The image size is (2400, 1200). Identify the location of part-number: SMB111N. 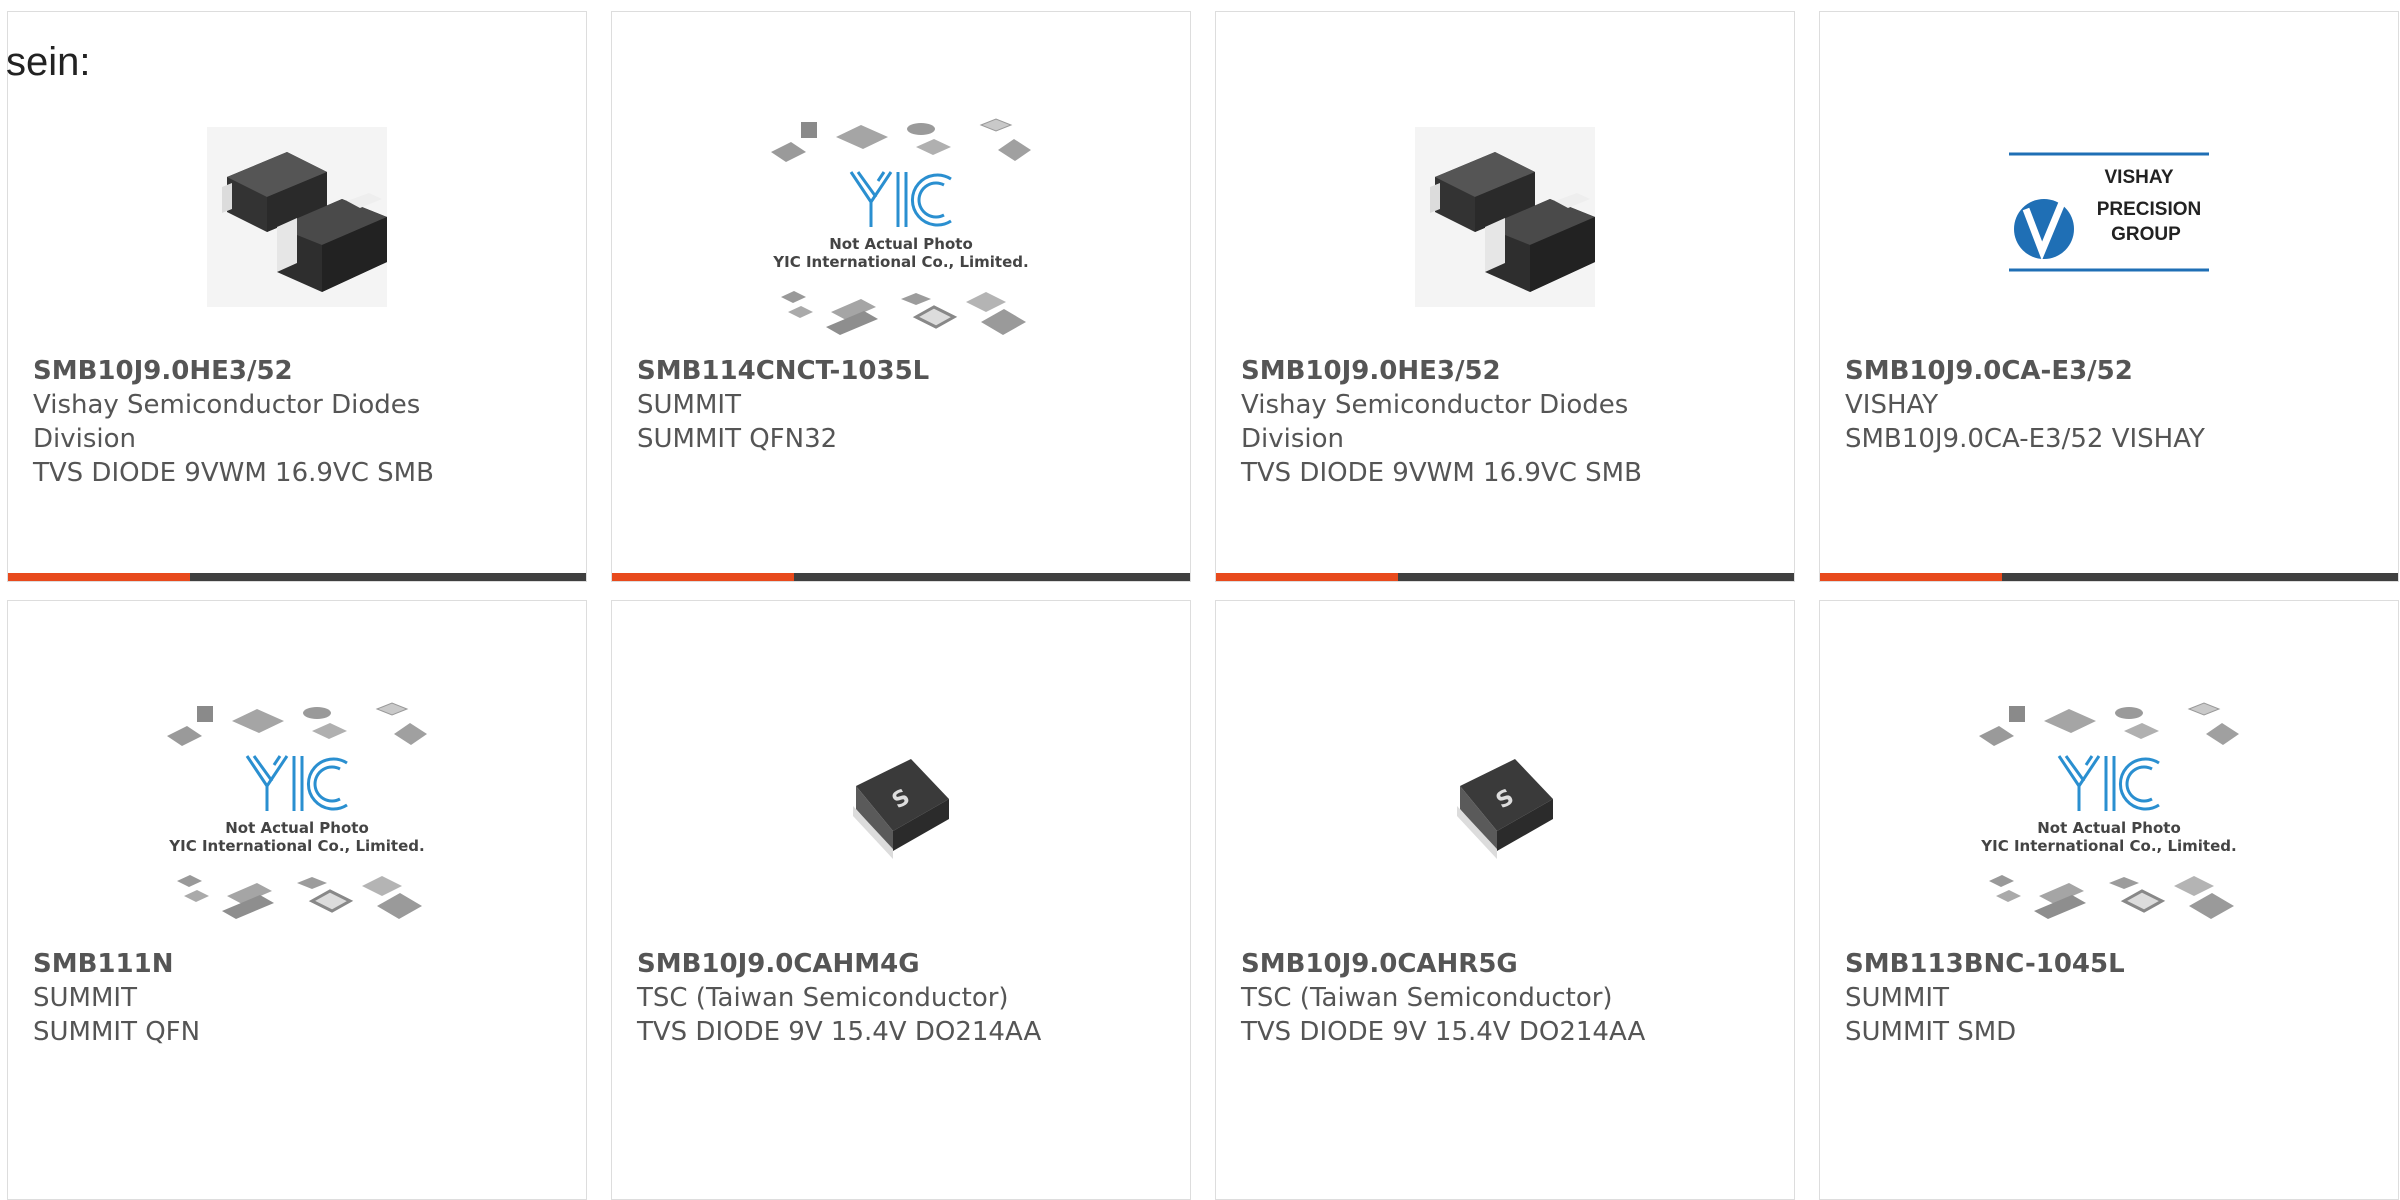
(299, 964).